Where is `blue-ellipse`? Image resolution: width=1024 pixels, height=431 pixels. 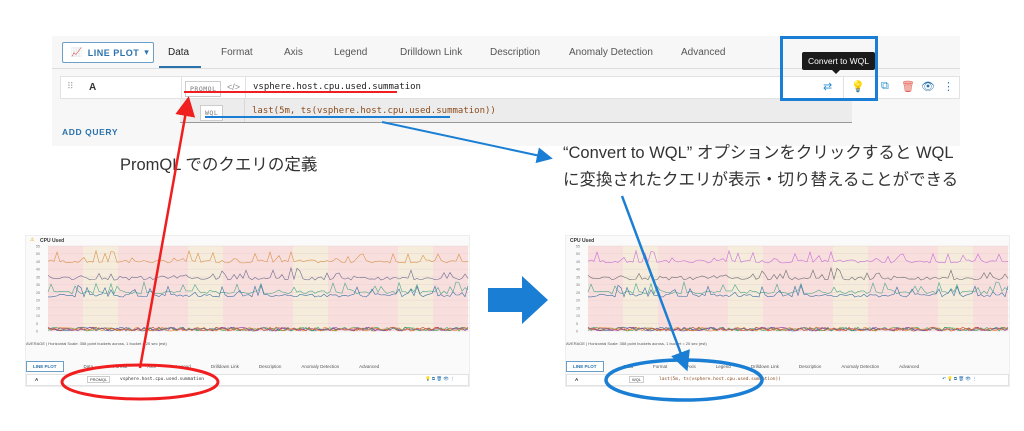
blue-ellipse is located at coordinates (684, 380).